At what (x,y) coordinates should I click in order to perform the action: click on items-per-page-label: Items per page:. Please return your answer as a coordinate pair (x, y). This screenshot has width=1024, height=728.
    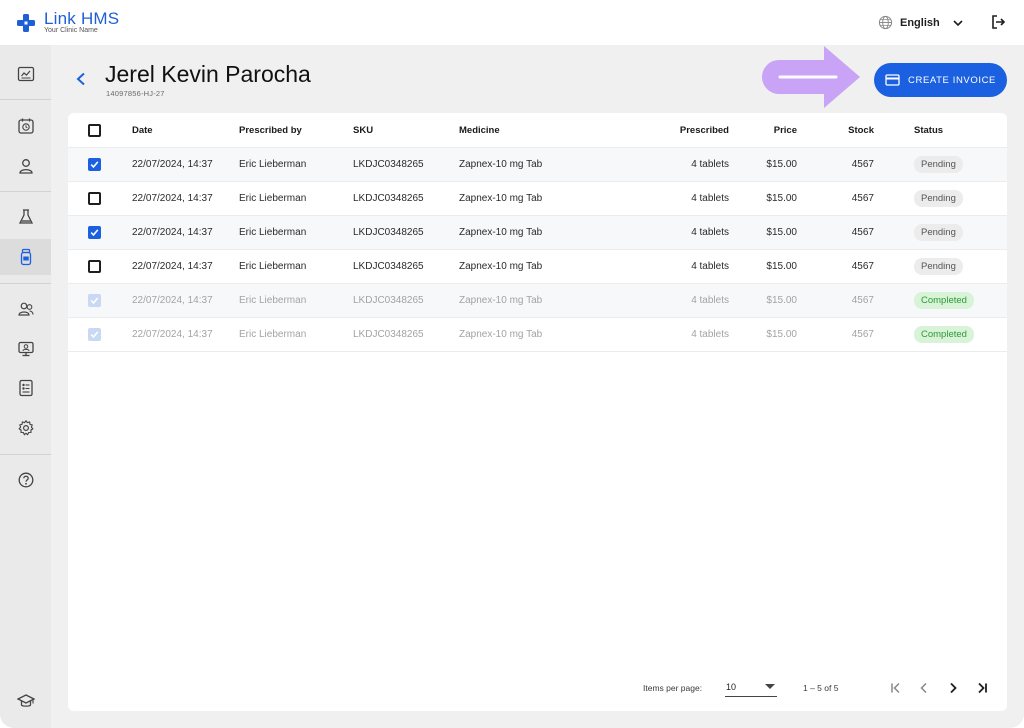
    Looking at the image, I should click on (673, 688).